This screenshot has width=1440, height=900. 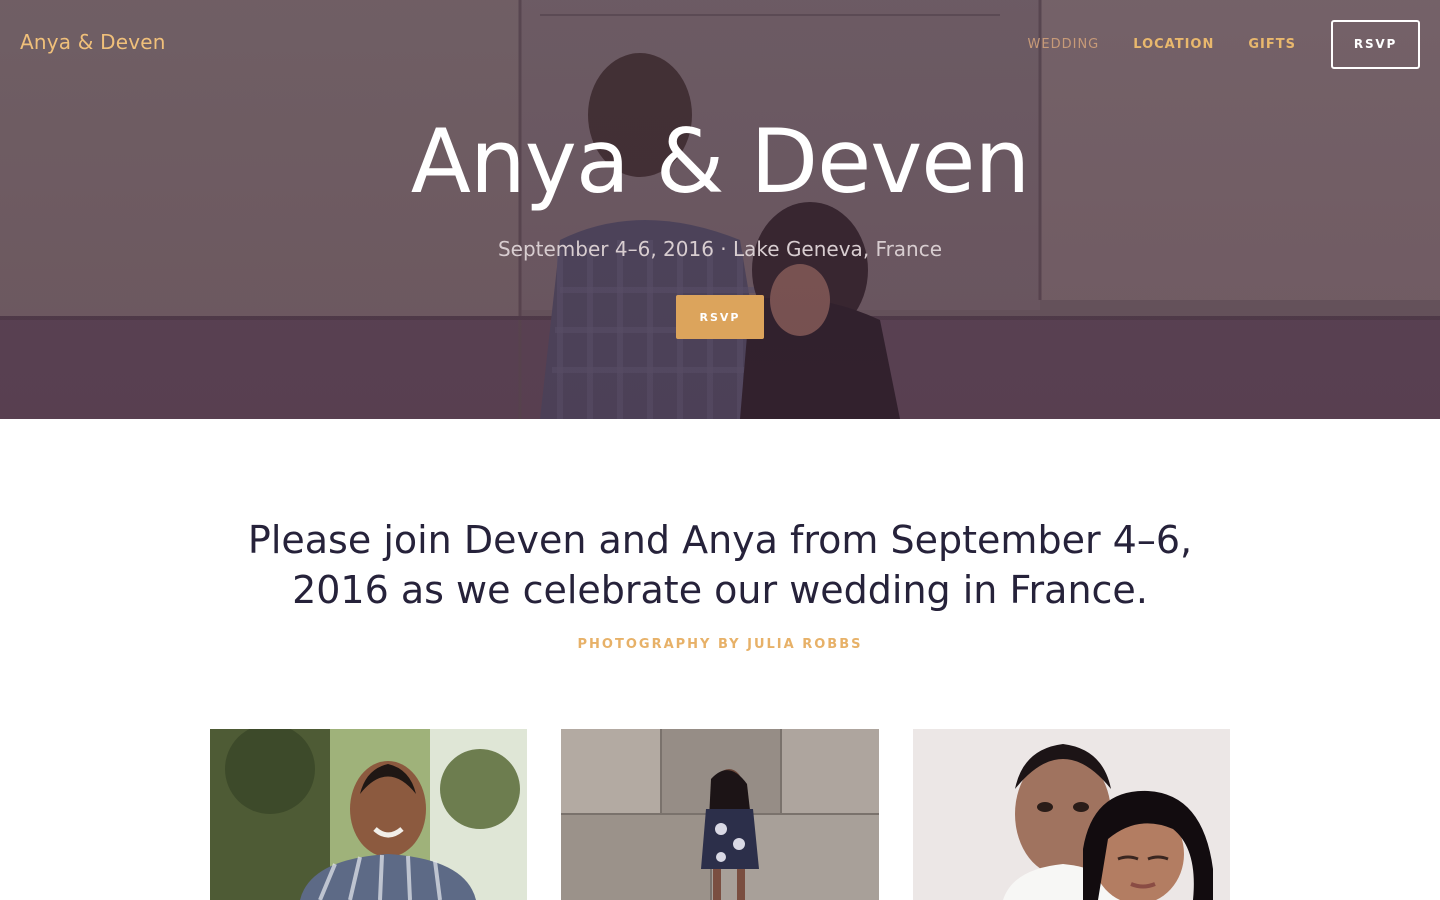 I want to click on brand-logo: Anya & Deven, so click(x=93, y=42).